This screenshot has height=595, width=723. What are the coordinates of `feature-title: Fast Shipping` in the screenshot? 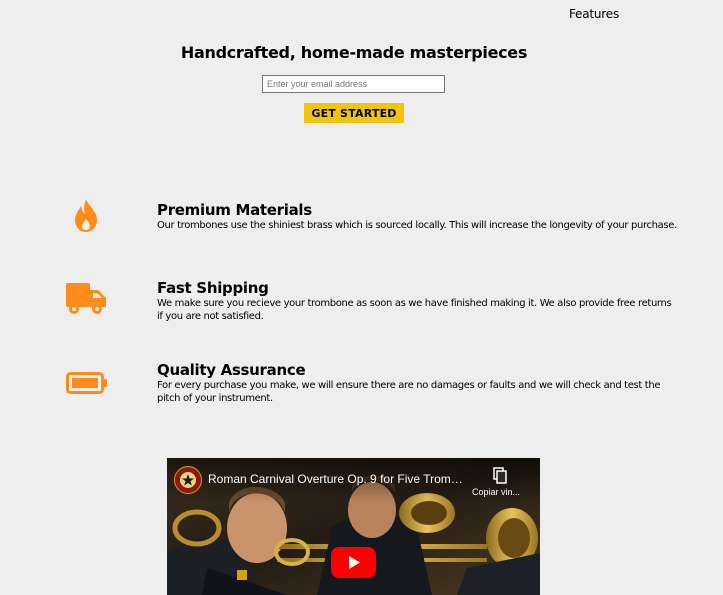 It's located at (213, 288).